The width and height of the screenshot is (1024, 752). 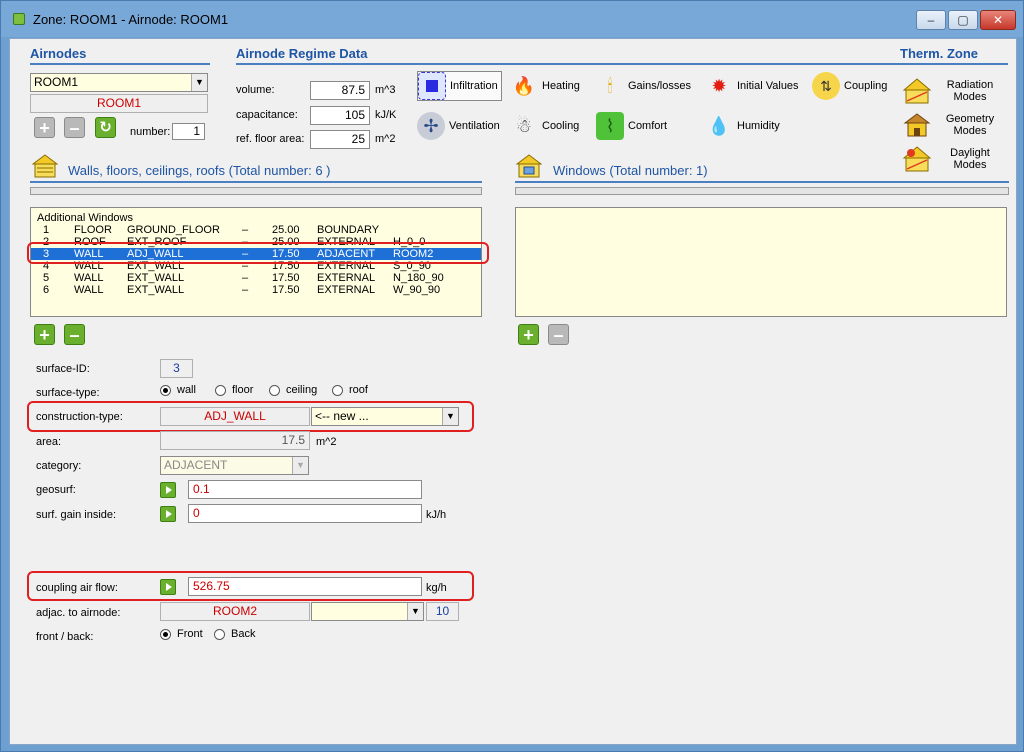 What do you see at coordinates (44, 334) in the screenshot?
I see `add-wall-button: +` at bounding box center [44, 334].